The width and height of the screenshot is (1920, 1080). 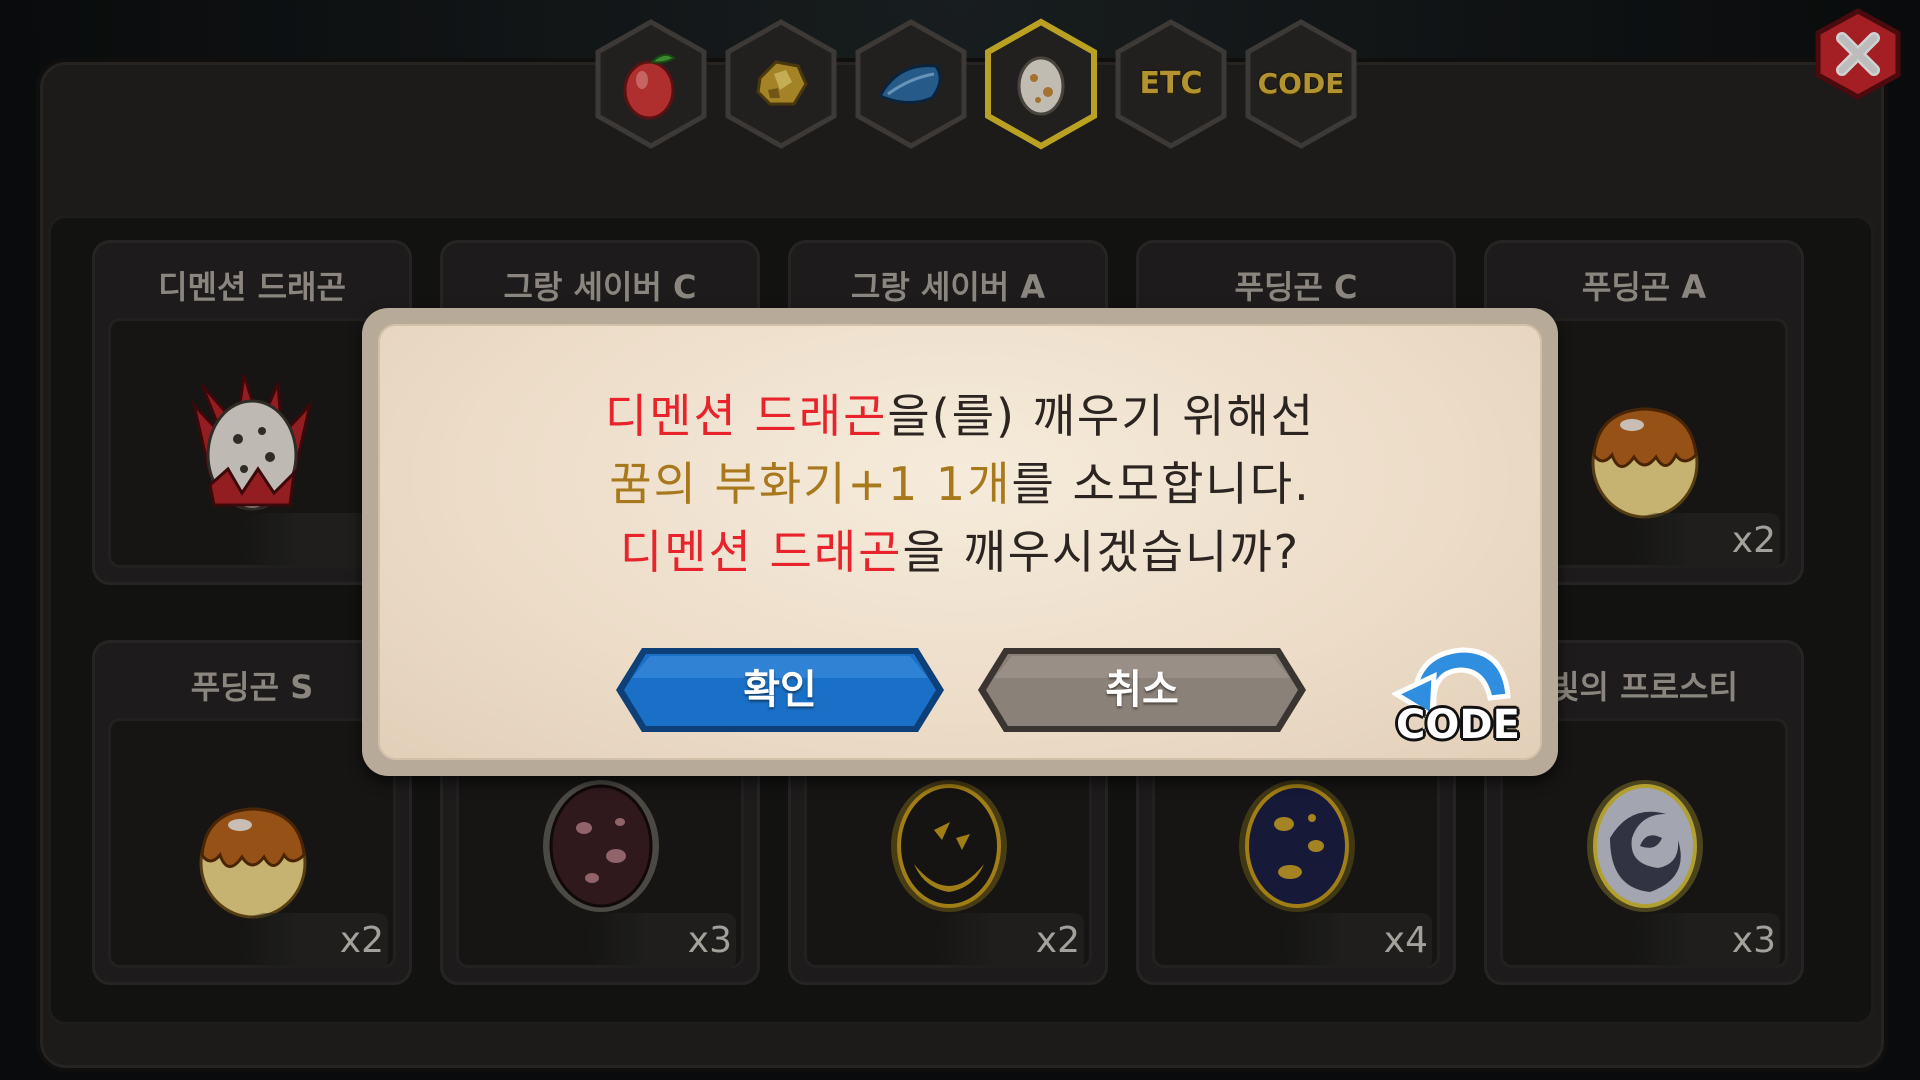 I want to click on tab-code: CODE, so click(x=1301, y=84).